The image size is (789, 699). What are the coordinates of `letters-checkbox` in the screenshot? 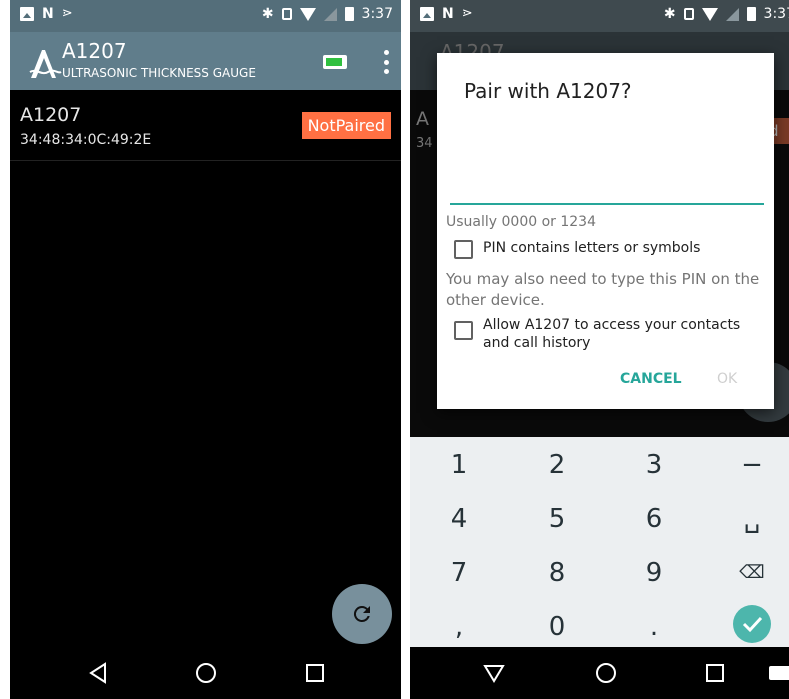 It's located at (463, 249).